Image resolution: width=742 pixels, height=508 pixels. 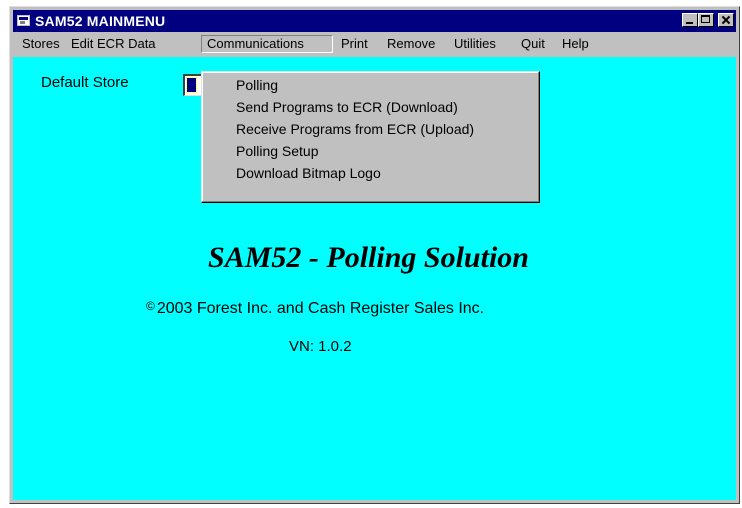 What do you see at coordinates (475, 44) in the screenshot?
I see `menu-utilities: Utilities` at bounding box center [475, 44].